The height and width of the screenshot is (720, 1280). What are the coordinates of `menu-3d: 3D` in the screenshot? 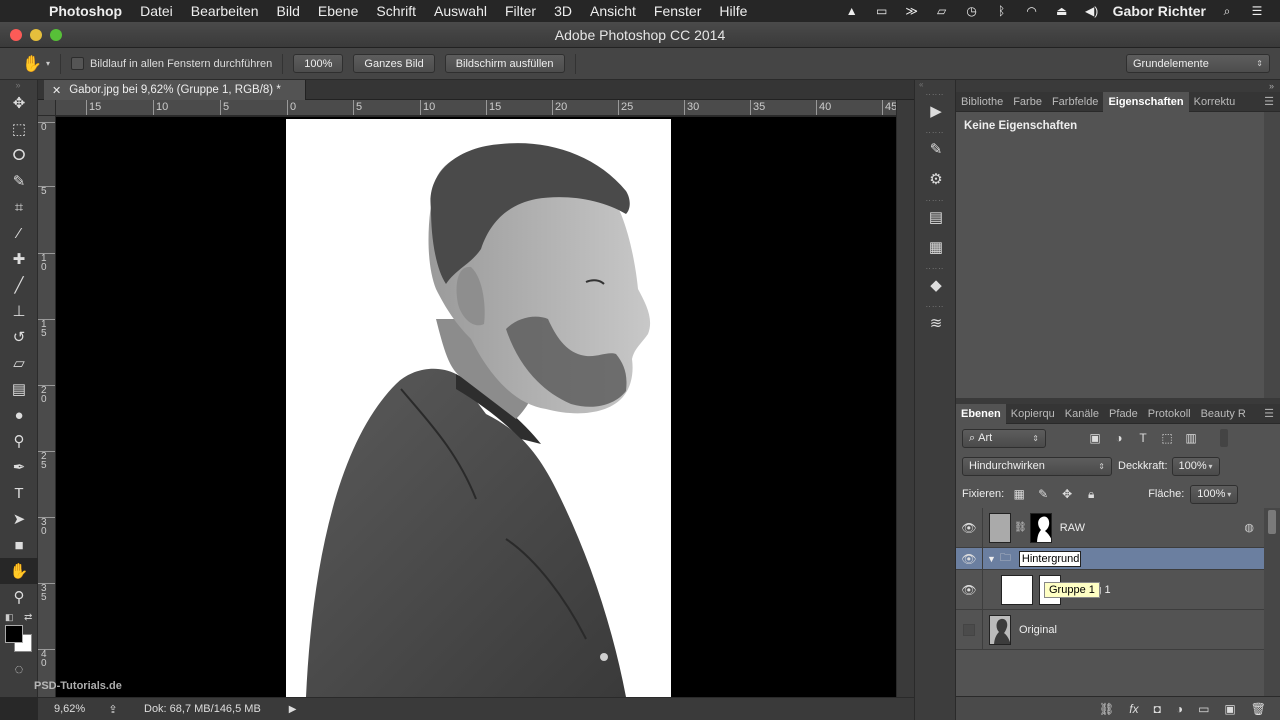 It's located at (563, 11).